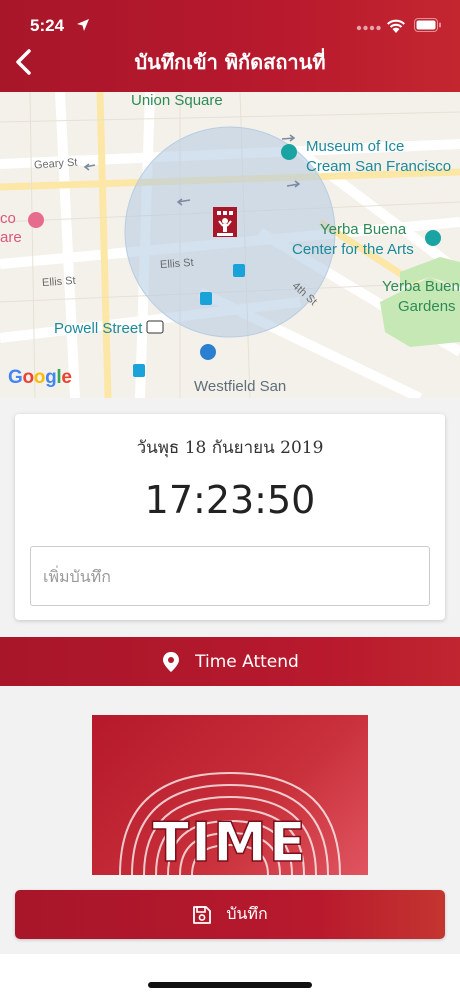 The height and width of the screenshot is (996, 460). I want to click on home-indicator, so click(230, 985).